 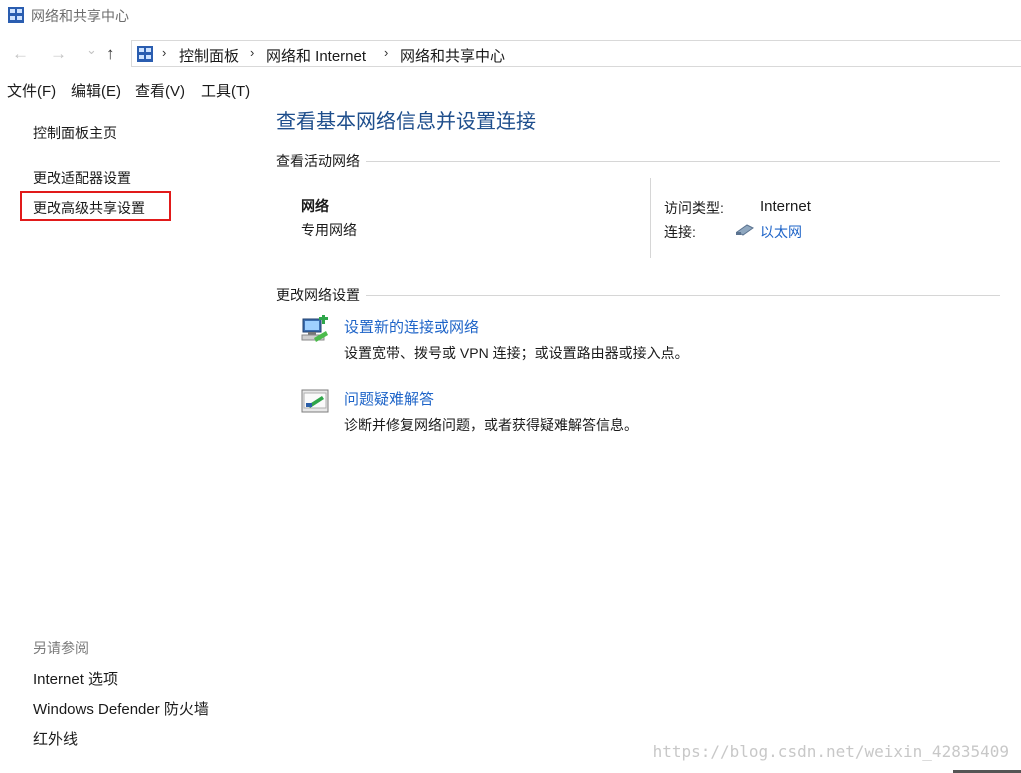 What do you see at coordinates (785, 206) in the screenshot?
I see `access-type-value: Internet` at bounding box center [785, 206].